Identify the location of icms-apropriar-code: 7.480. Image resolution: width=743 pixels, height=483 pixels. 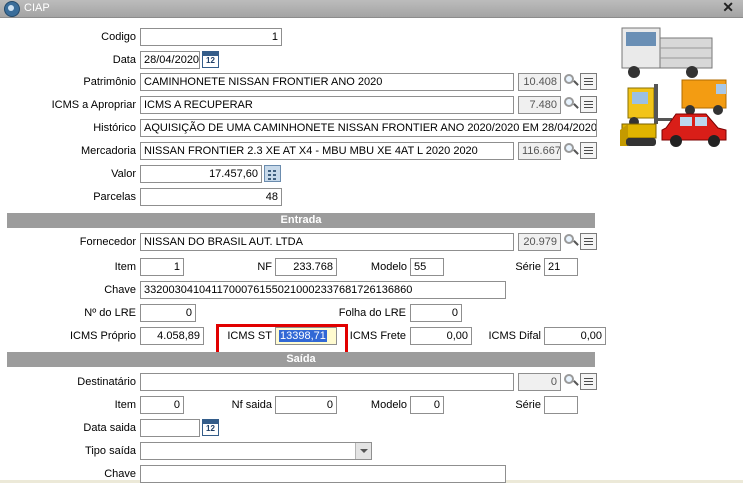
(539, 105).